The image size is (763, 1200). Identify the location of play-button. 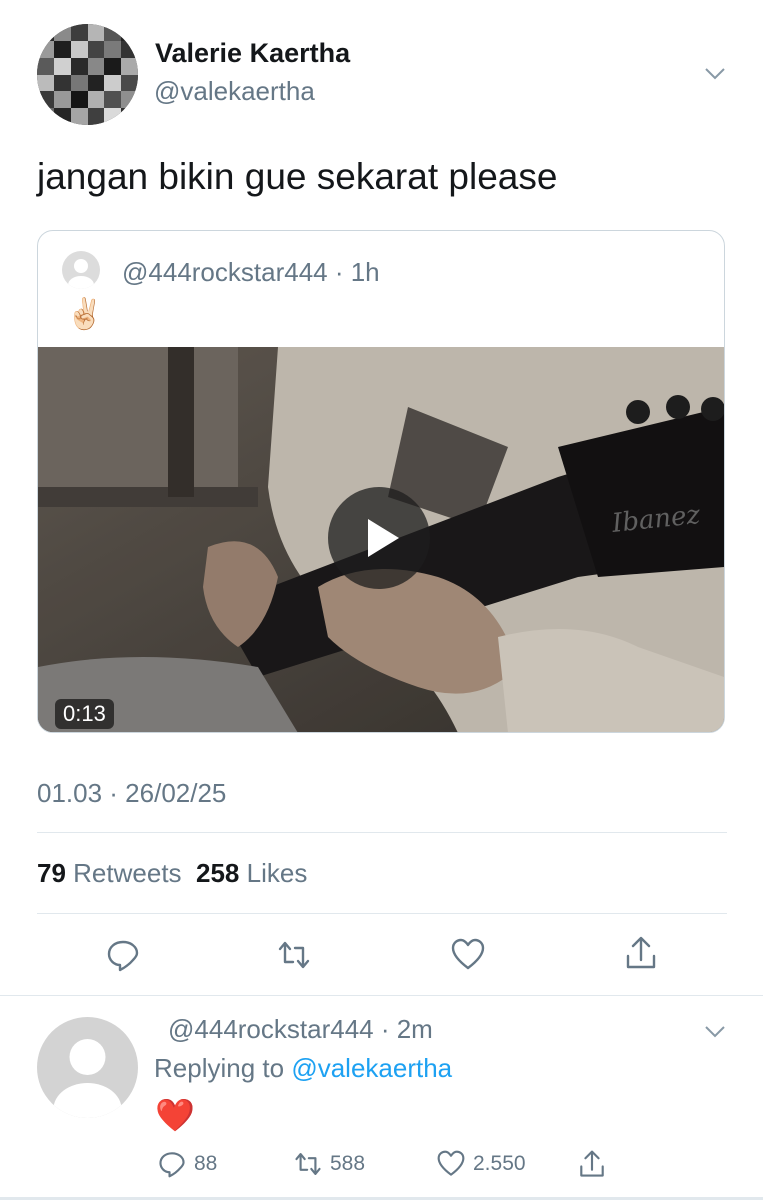
(379, 538).